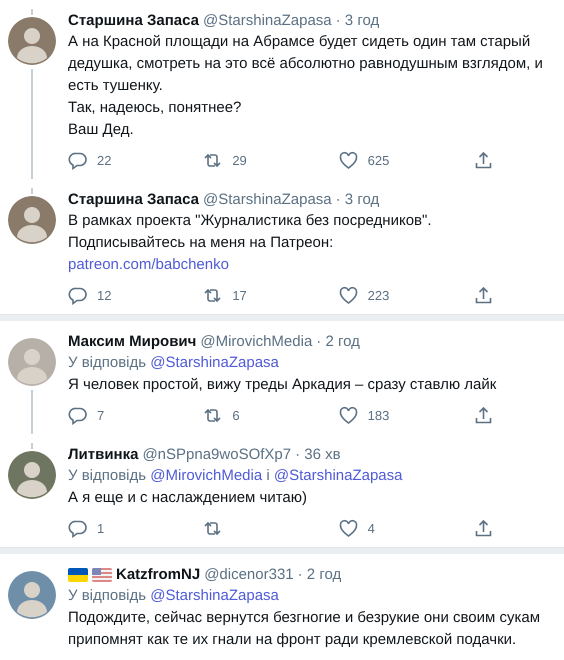 This screenshot has height=660, width=564. Describe the element at coordinates (383, 160) in the screenshot. I see `heart-button: 625` at that location.